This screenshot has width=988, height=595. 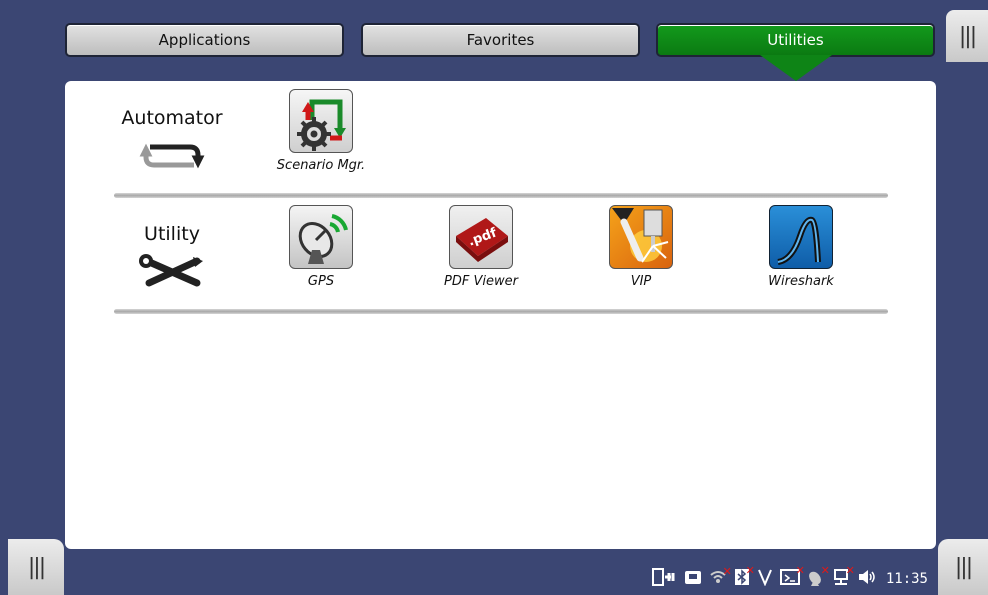 I want to click on volume-icon, so click(x=867, y=579).